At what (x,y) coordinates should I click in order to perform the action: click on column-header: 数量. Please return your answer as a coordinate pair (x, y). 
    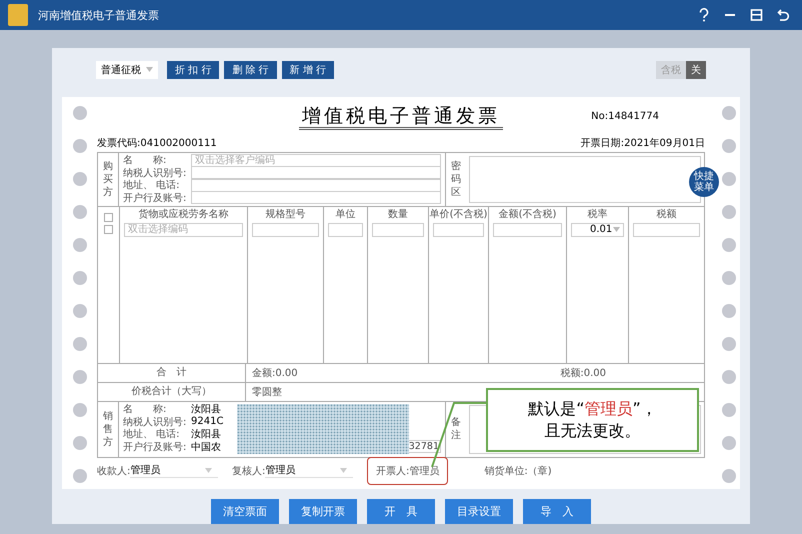
    Looking at the image, I should click on (398, 215).